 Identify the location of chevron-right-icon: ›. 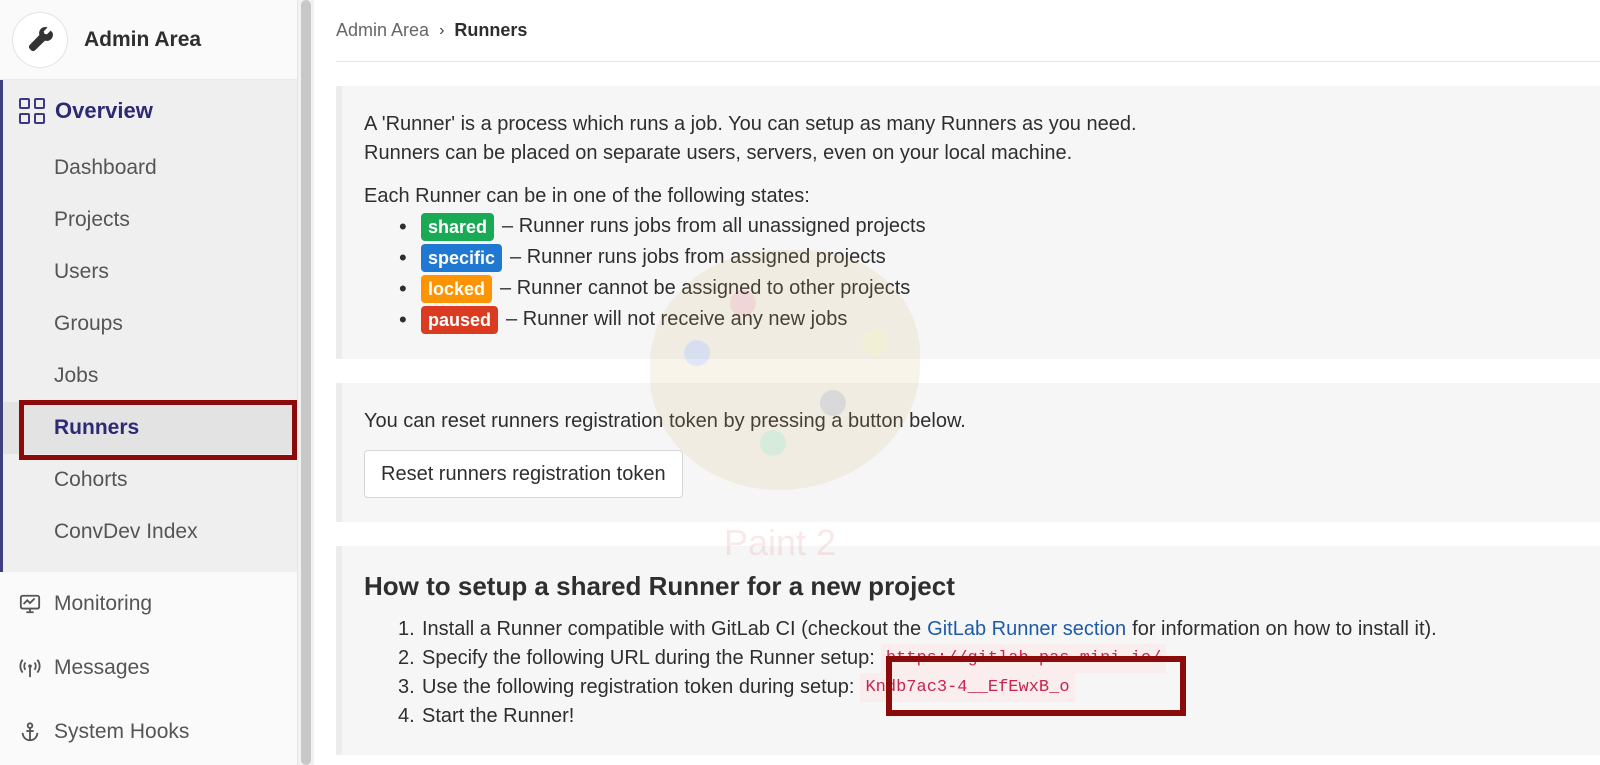
(442, 30).